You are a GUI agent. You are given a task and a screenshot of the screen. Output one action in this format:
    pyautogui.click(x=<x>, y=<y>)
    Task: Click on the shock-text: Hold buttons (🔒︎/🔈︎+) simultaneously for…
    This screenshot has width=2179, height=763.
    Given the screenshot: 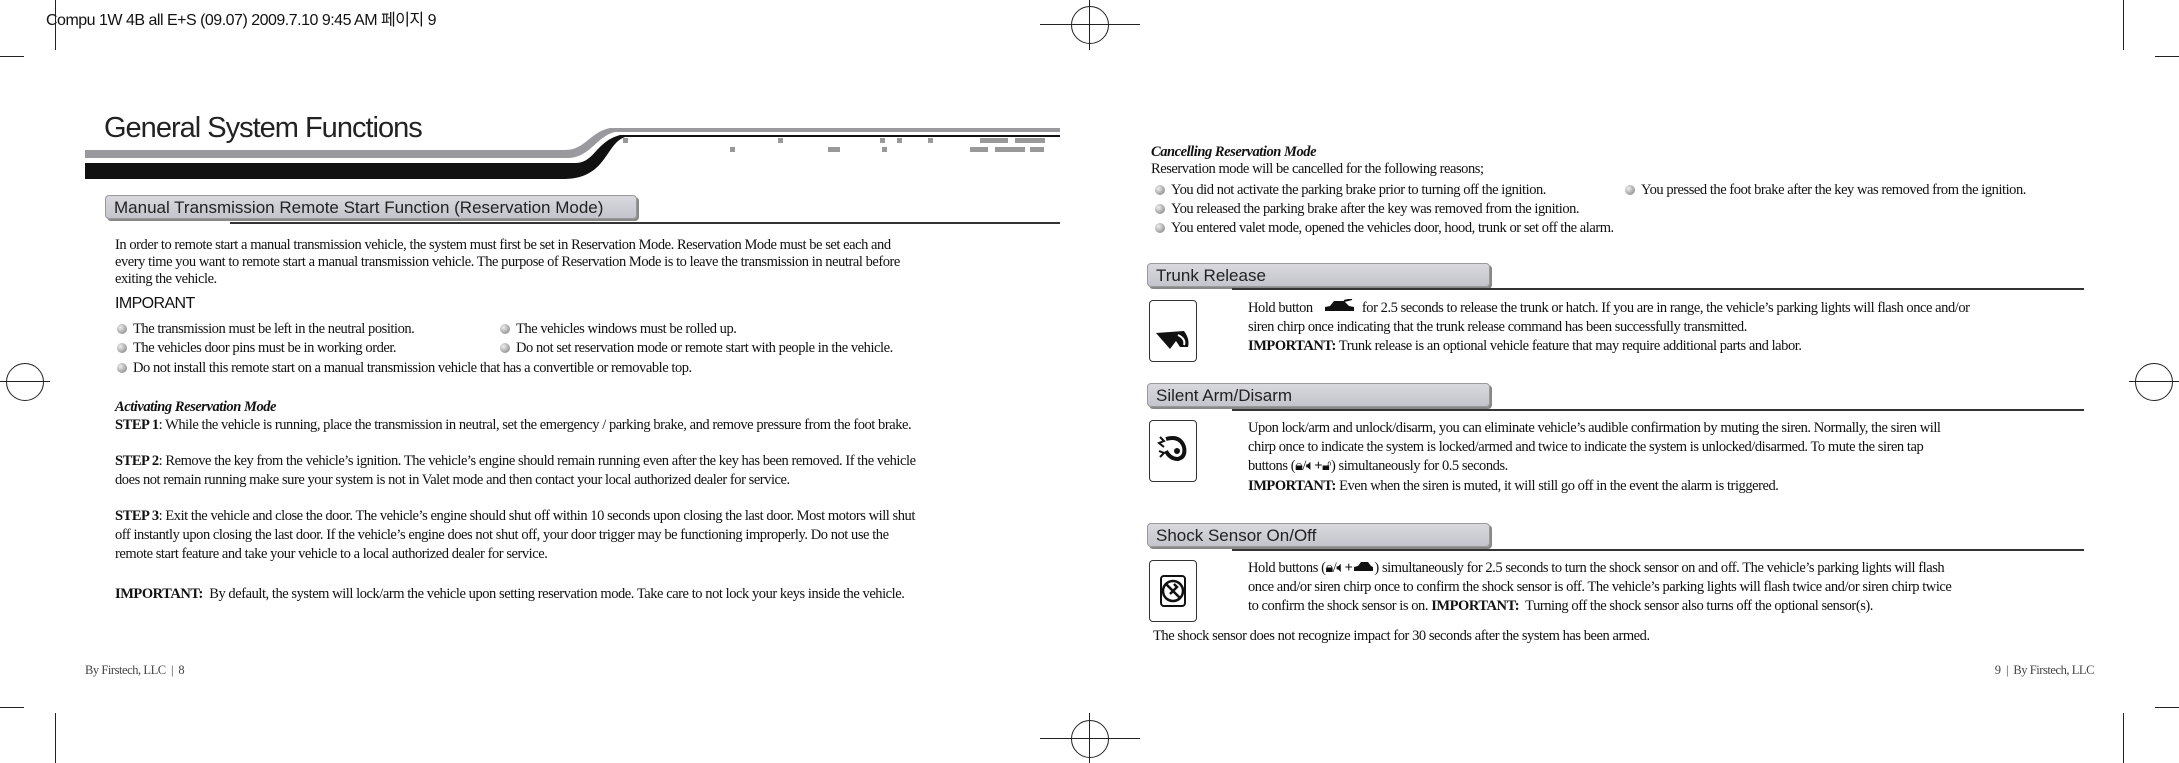 What is the action you would take?
    pyautogui.click(x=1596, y=568)
    